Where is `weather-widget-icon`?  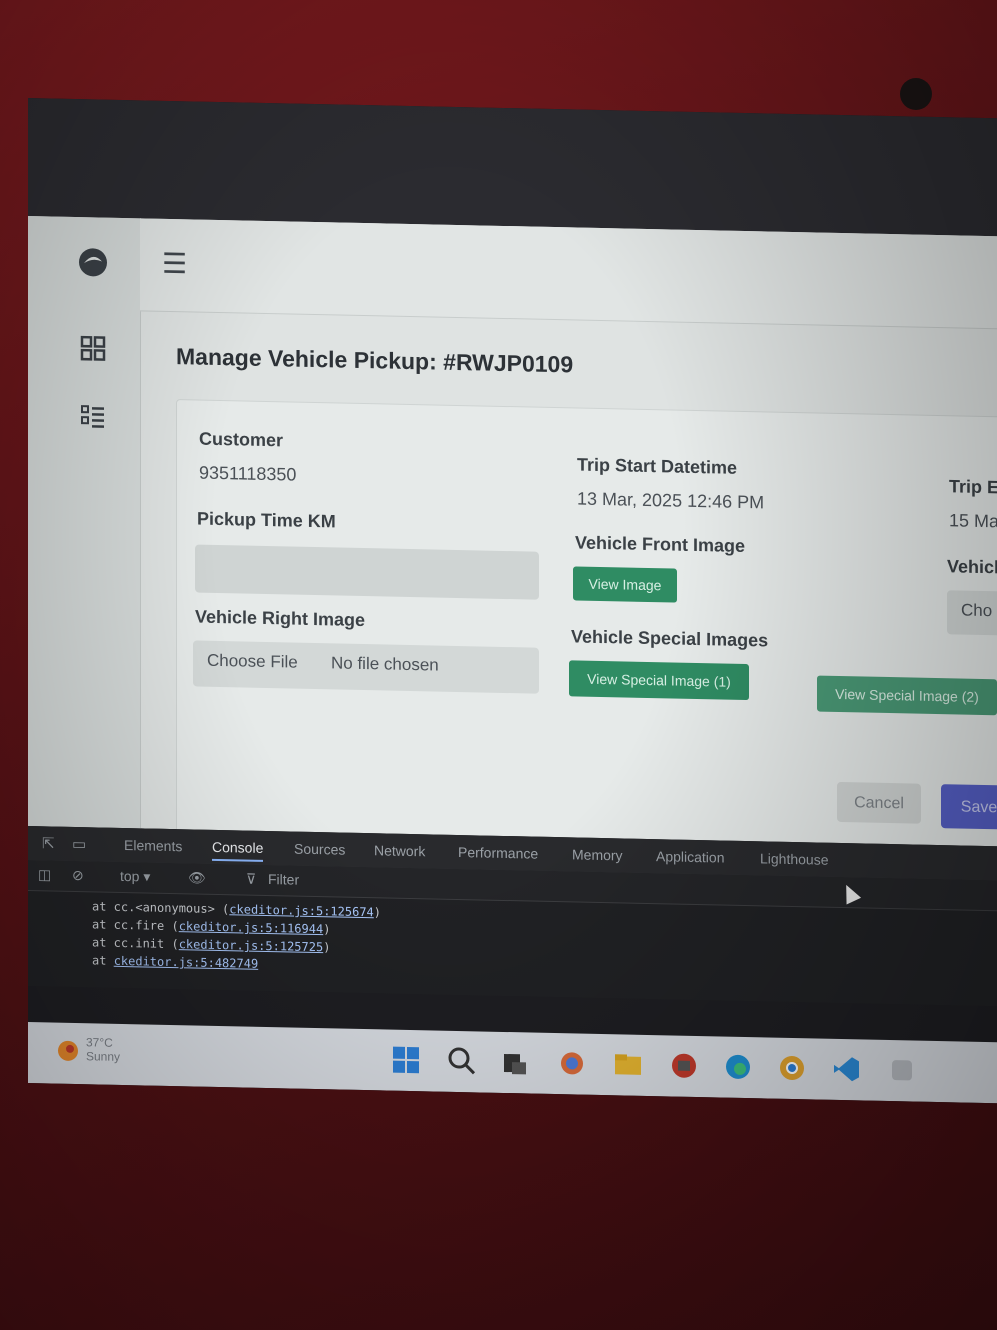 weather-widget-icon is located at coordinates (69, 1052).